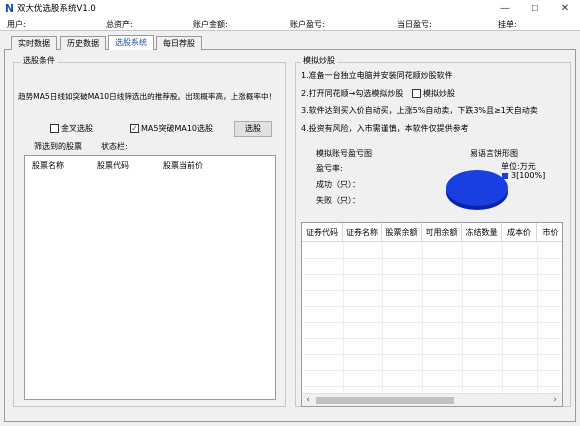 The height and width of the screenshot is (426, 580). I want to click on positions-grid-header: 证券代码 证券名称 股票余额 可用余额 冻结数量 成本价 市价, so click(432, 232).